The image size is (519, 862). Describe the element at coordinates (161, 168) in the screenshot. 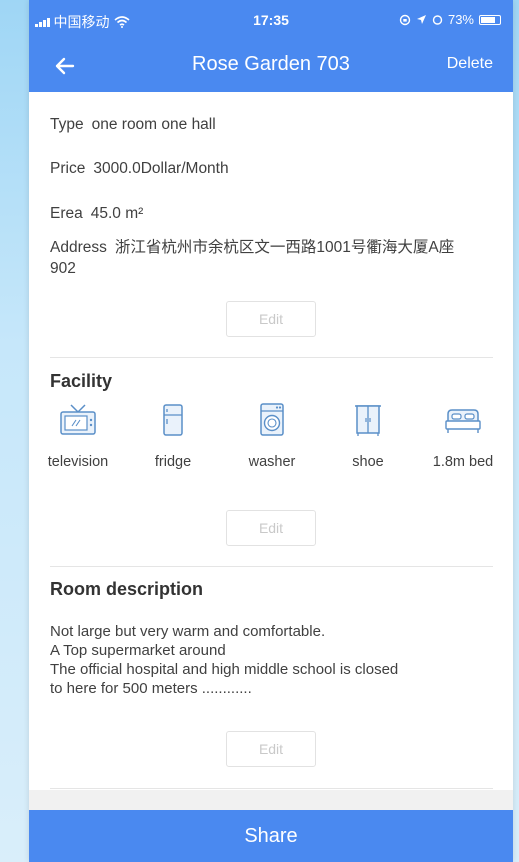

I see `price-value: 3000.0Dollar/Month` at that location.